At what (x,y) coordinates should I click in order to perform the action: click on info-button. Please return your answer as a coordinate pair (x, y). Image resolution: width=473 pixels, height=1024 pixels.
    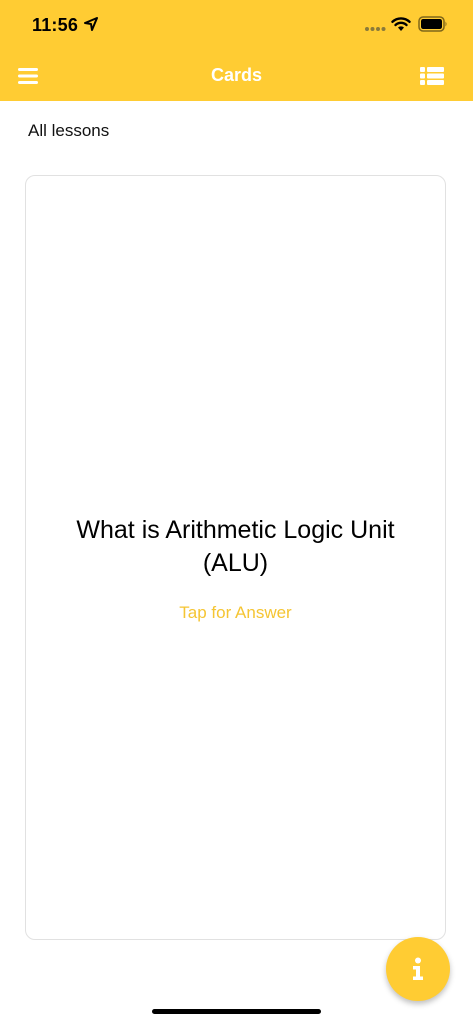
    Looking at the image, I should click on (418, 969).